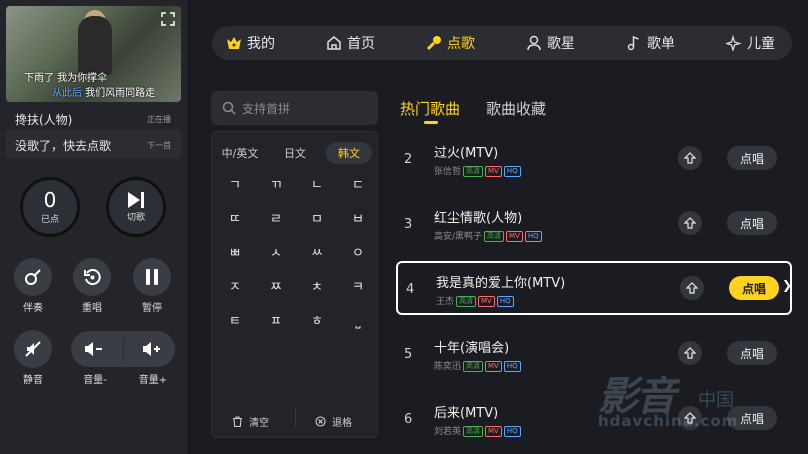 This screenshot has height=454, width=808. Describe the element at coordinates (361, 44) in the screenshot. I see `nav-home-label: 首页` at that location.